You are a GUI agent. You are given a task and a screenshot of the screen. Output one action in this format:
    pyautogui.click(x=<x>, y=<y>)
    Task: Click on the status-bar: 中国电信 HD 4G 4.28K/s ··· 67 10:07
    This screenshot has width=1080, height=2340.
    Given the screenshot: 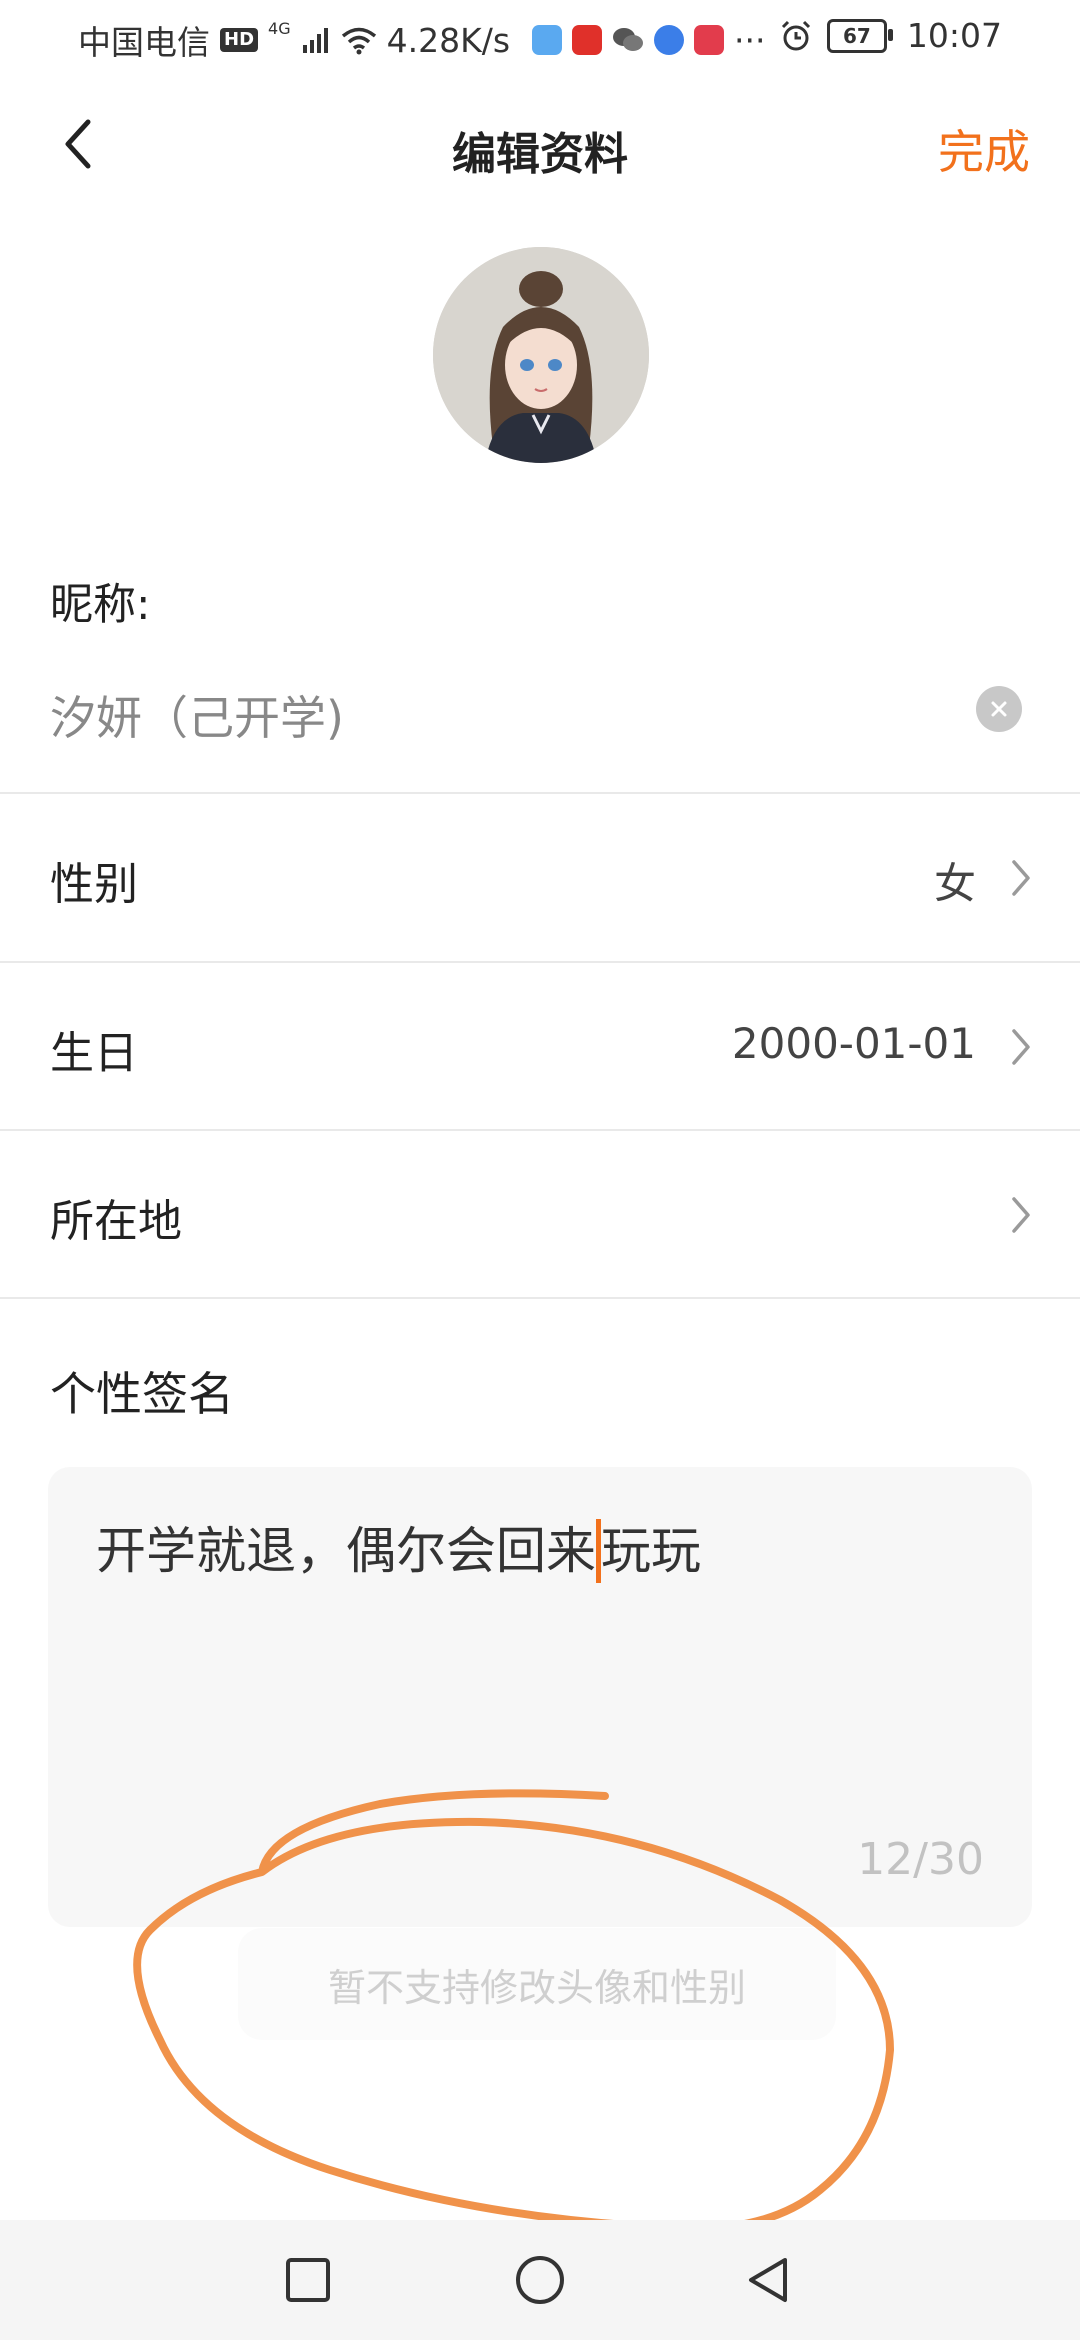 What is the action you would take?
    pyautogui.click(x=540, y=36)
    